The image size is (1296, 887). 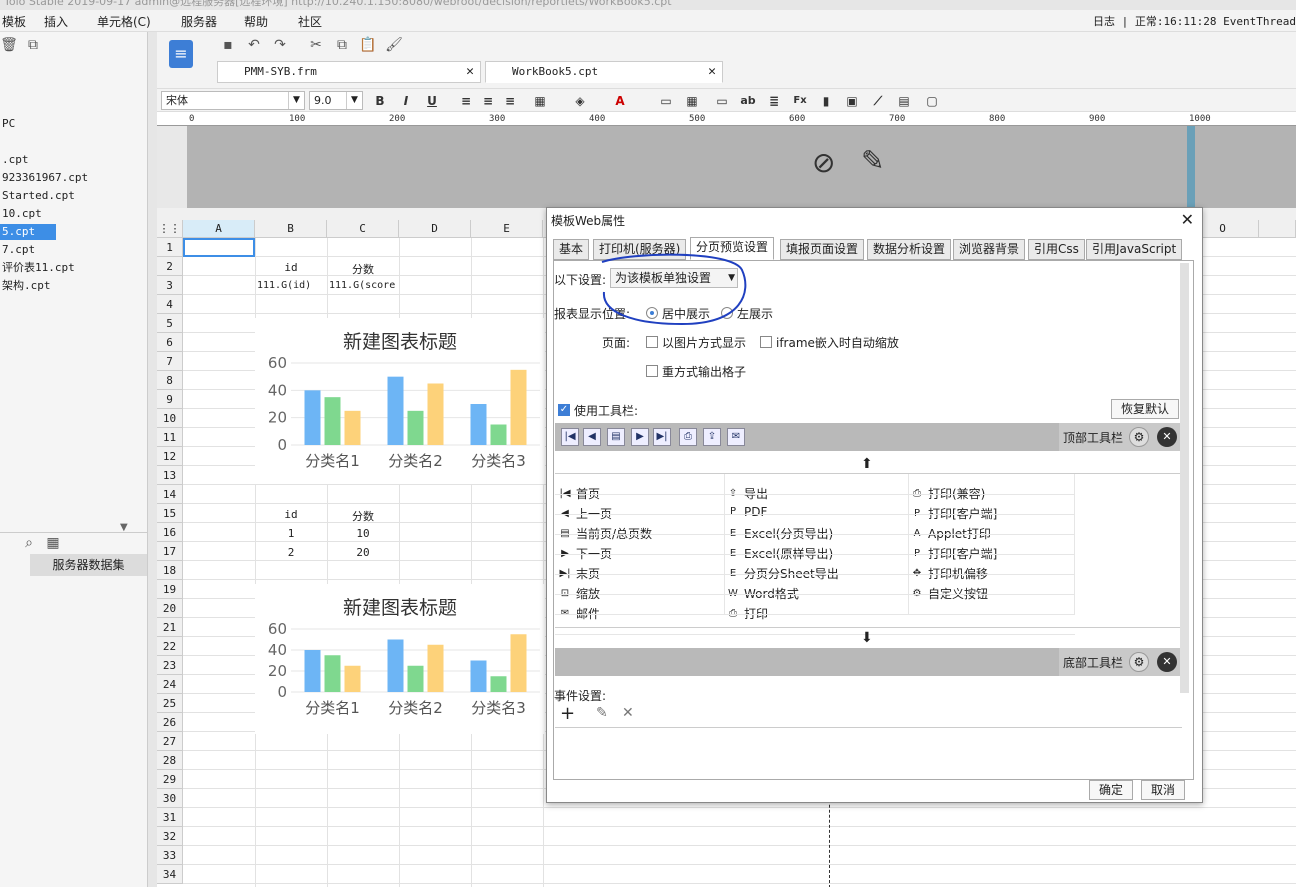 What do you see at coordinates (822, 249) in the screenshot?
I see `tab-write-page: 填报页面设置` at bounding box center [822, 249].